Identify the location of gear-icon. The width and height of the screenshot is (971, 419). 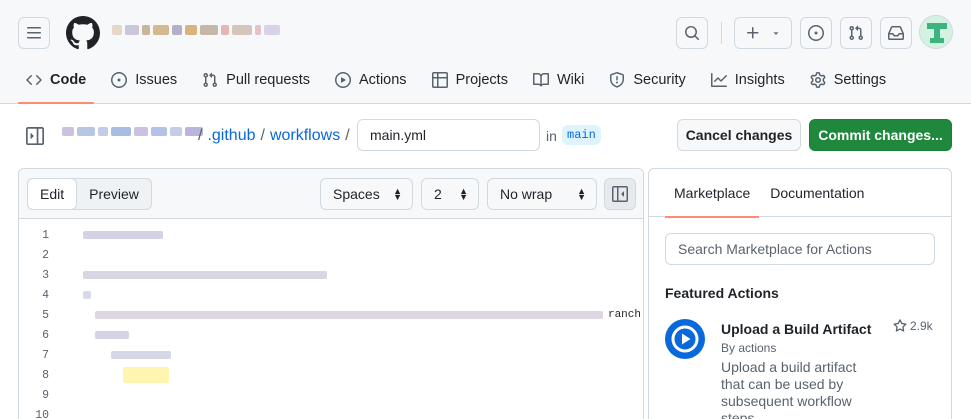
(818, 80).